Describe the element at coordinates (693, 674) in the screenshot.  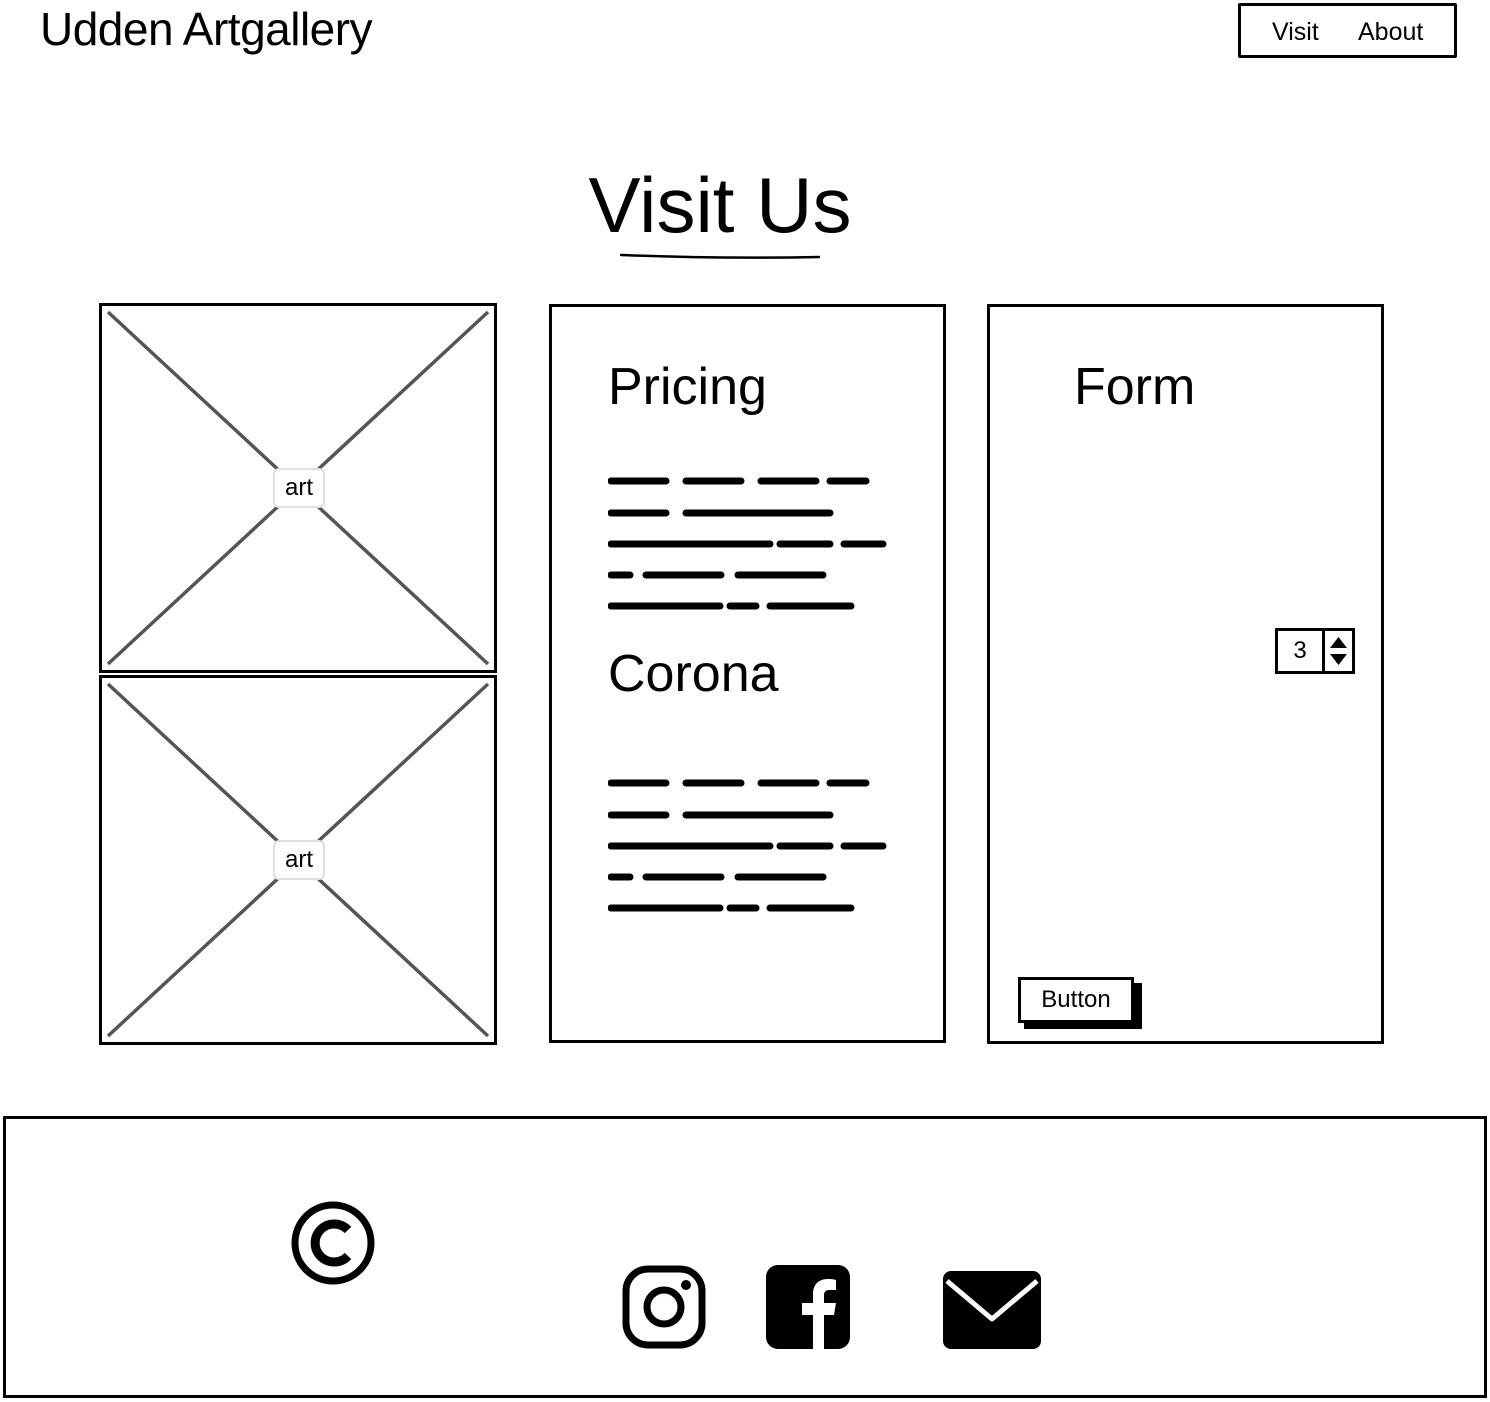
I see `corona-heading: Corona` at that location.